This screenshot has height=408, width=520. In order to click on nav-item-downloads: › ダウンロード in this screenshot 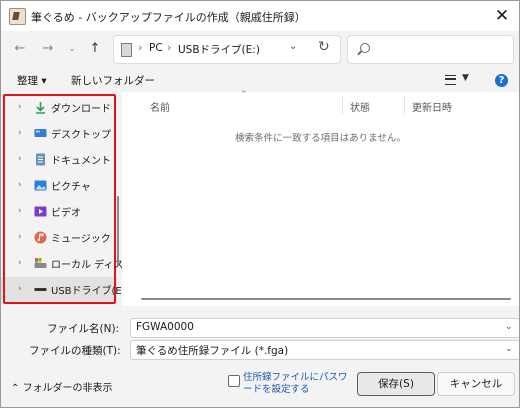, I will do `click(59, 108)`.